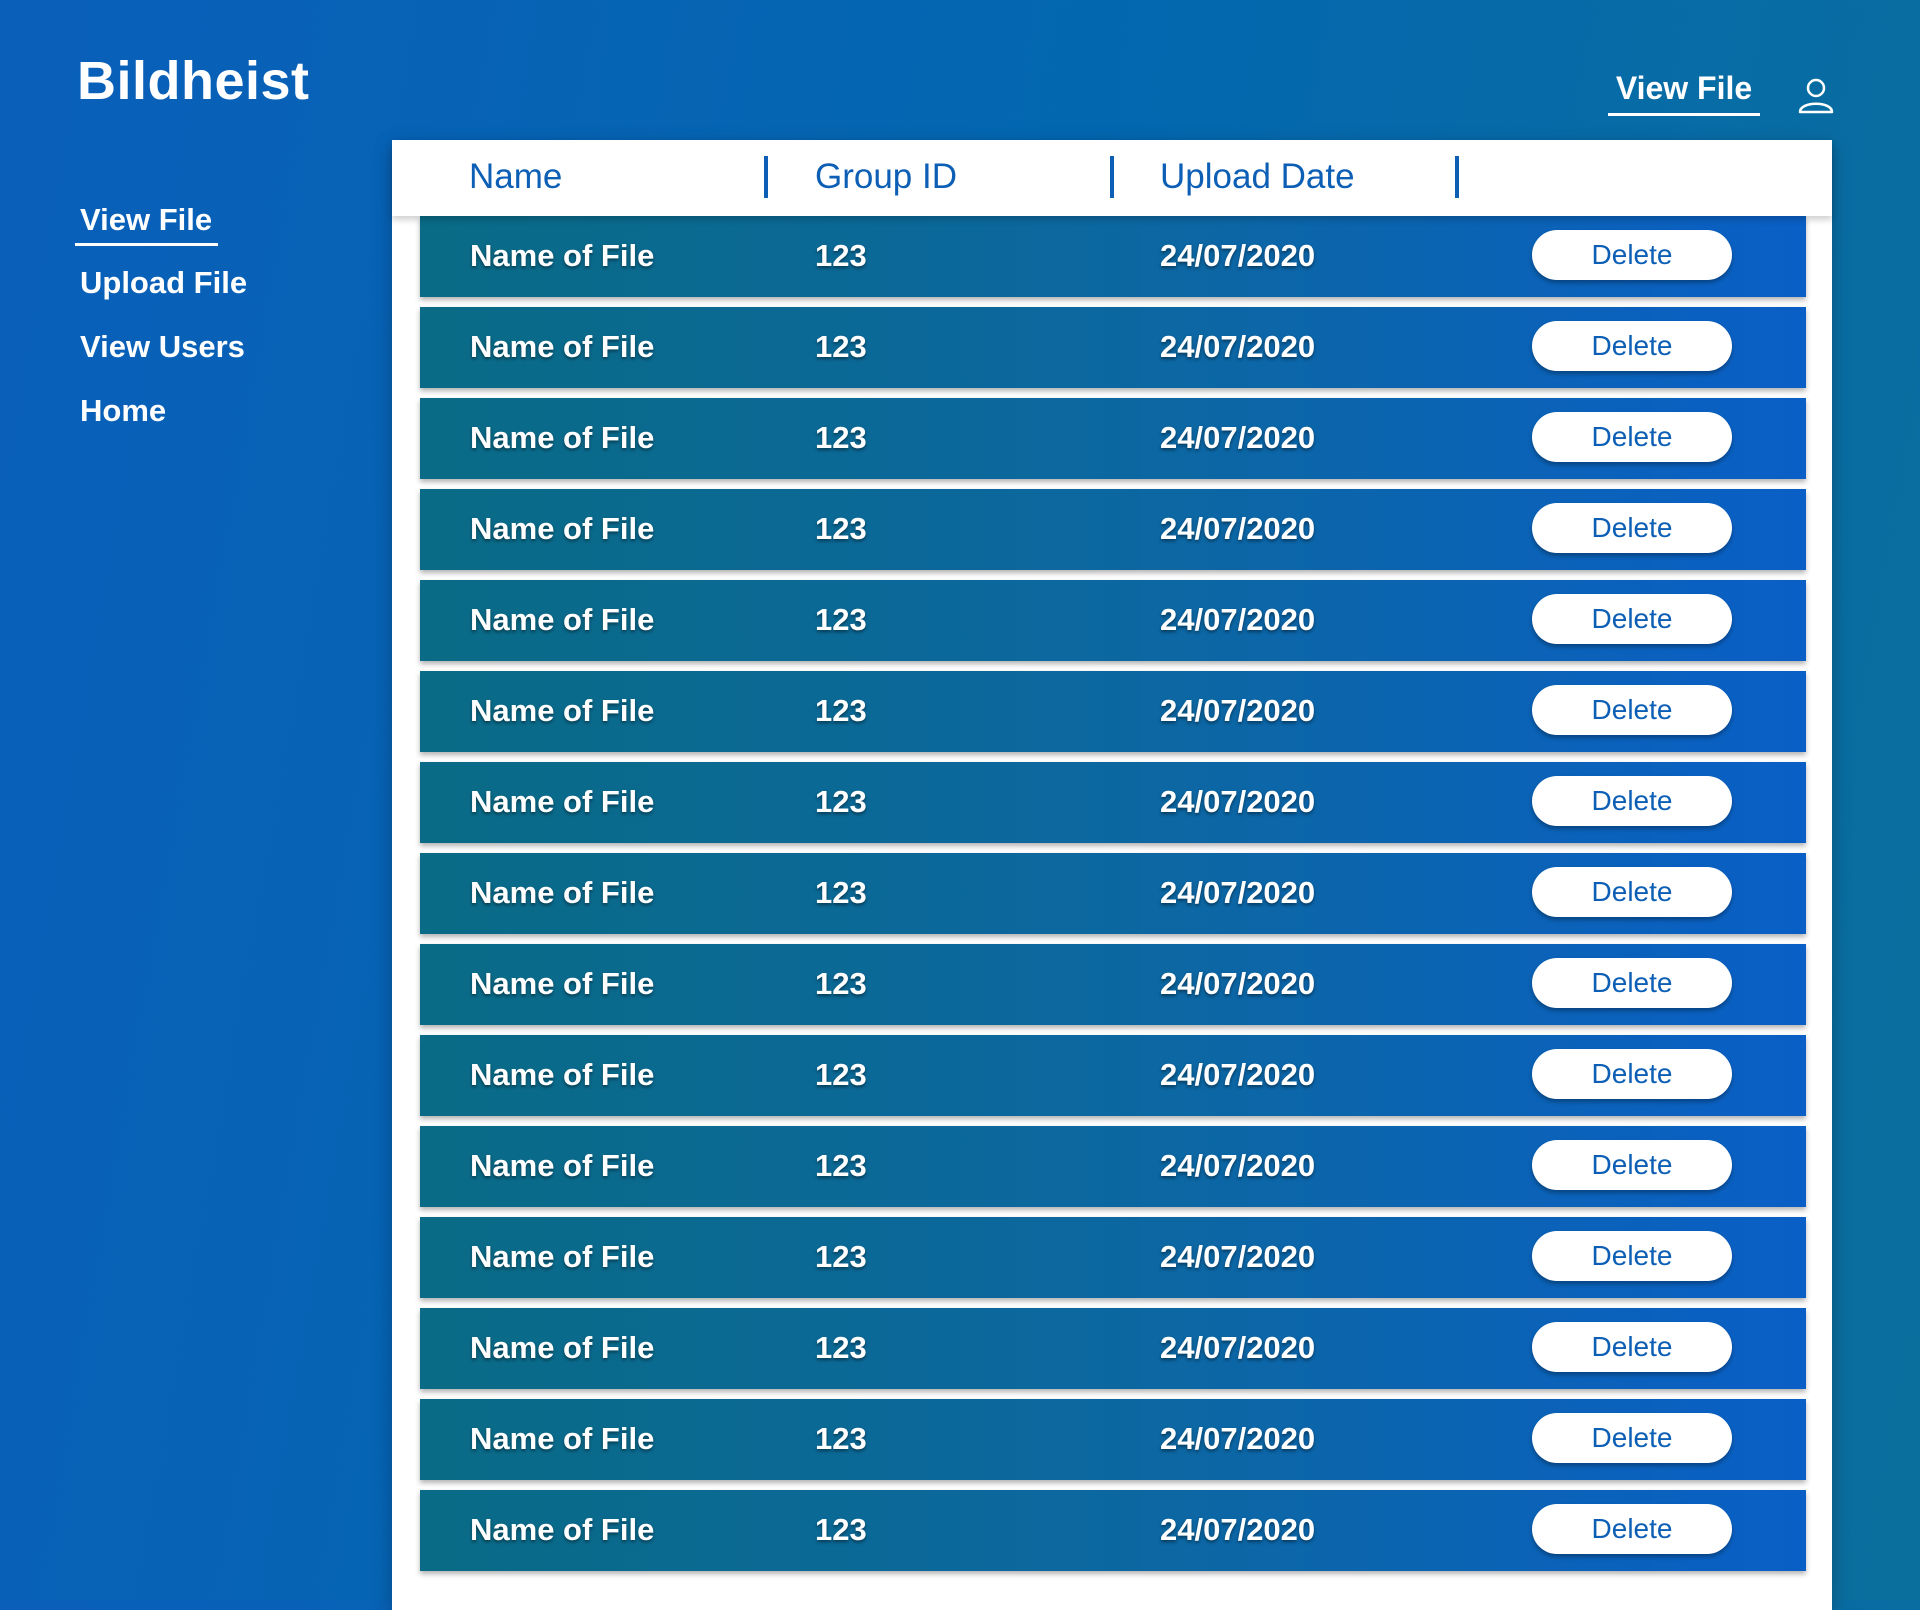 The width and height of the screenshot is (1920, 1610). What do you see at coordinates (147, 223) in the screenshot?
I see `sidebar-item-view-file: View File` at bounding box center [147, 223].